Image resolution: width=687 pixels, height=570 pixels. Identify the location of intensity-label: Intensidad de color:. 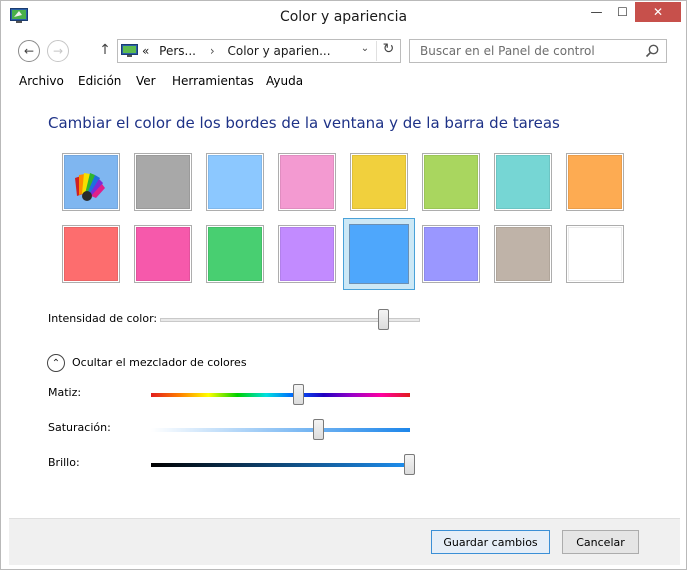
(103, 318).